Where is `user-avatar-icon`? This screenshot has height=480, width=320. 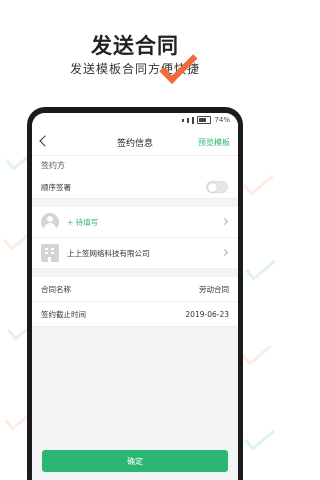
user-avatar-icon is located at coordinates (50, 222).